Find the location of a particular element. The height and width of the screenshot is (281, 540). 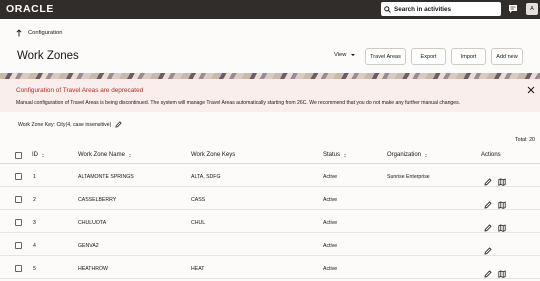

caret-down-icon is located at coordinates (353, 55).